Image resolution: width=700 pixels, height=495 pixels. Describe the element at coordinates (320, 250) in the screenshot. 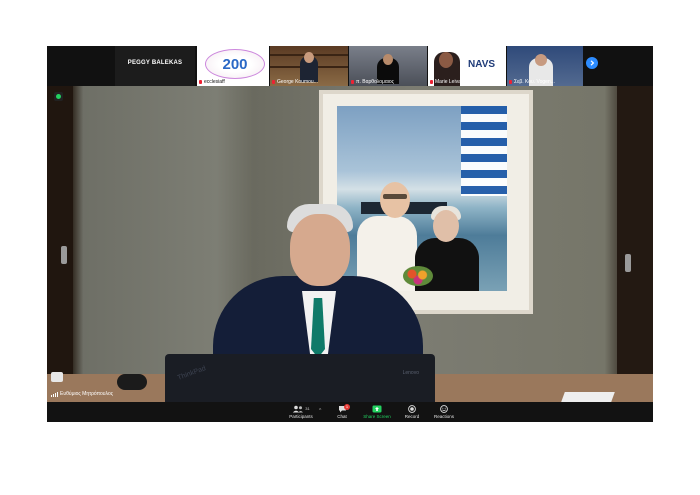

I see `speaker-head` at that location.